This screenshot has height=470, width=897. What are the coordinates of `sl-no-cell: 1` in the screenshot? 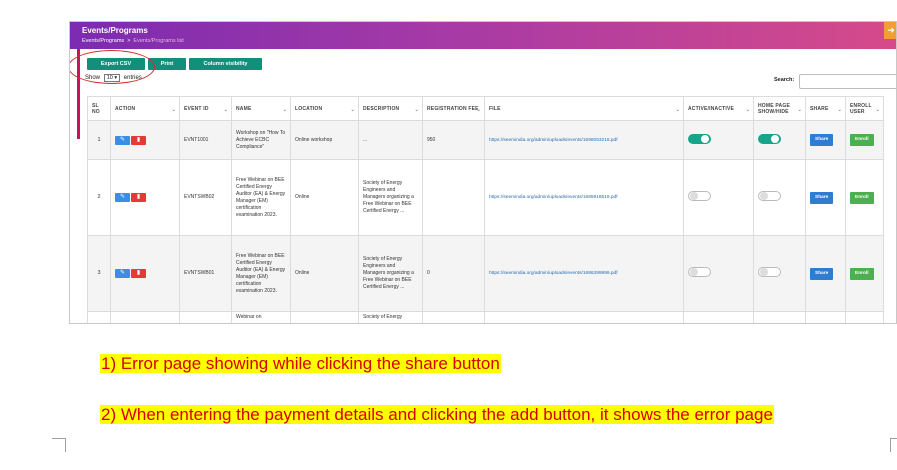 It's located at (99, 140).